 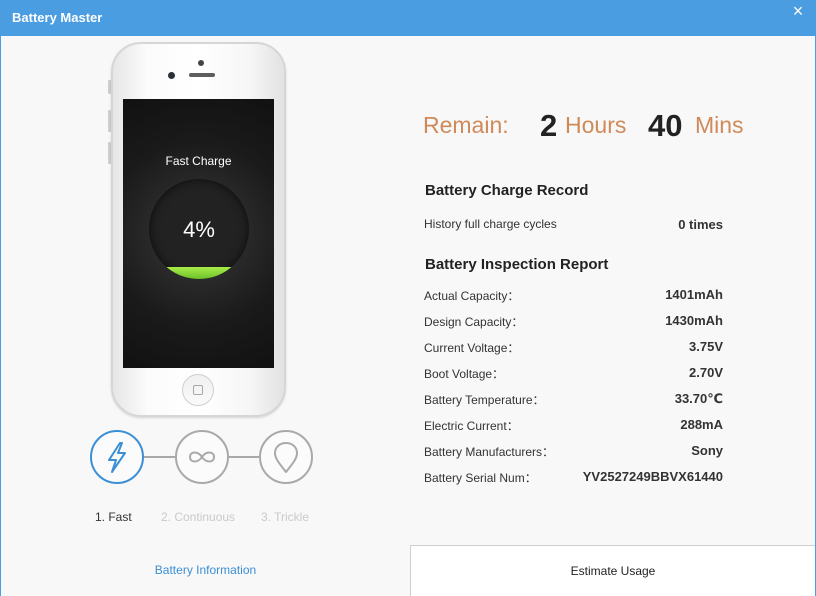 What do you see at coordinates (798, 12) in the screenshot?
I see `close-button: ×` at bounding box center [798, 12].